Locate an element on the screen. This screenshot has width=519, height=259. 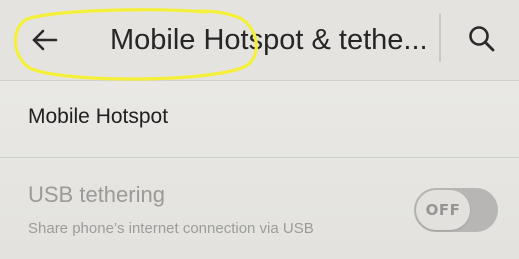
search-icon is located at coordinates (482, 39).